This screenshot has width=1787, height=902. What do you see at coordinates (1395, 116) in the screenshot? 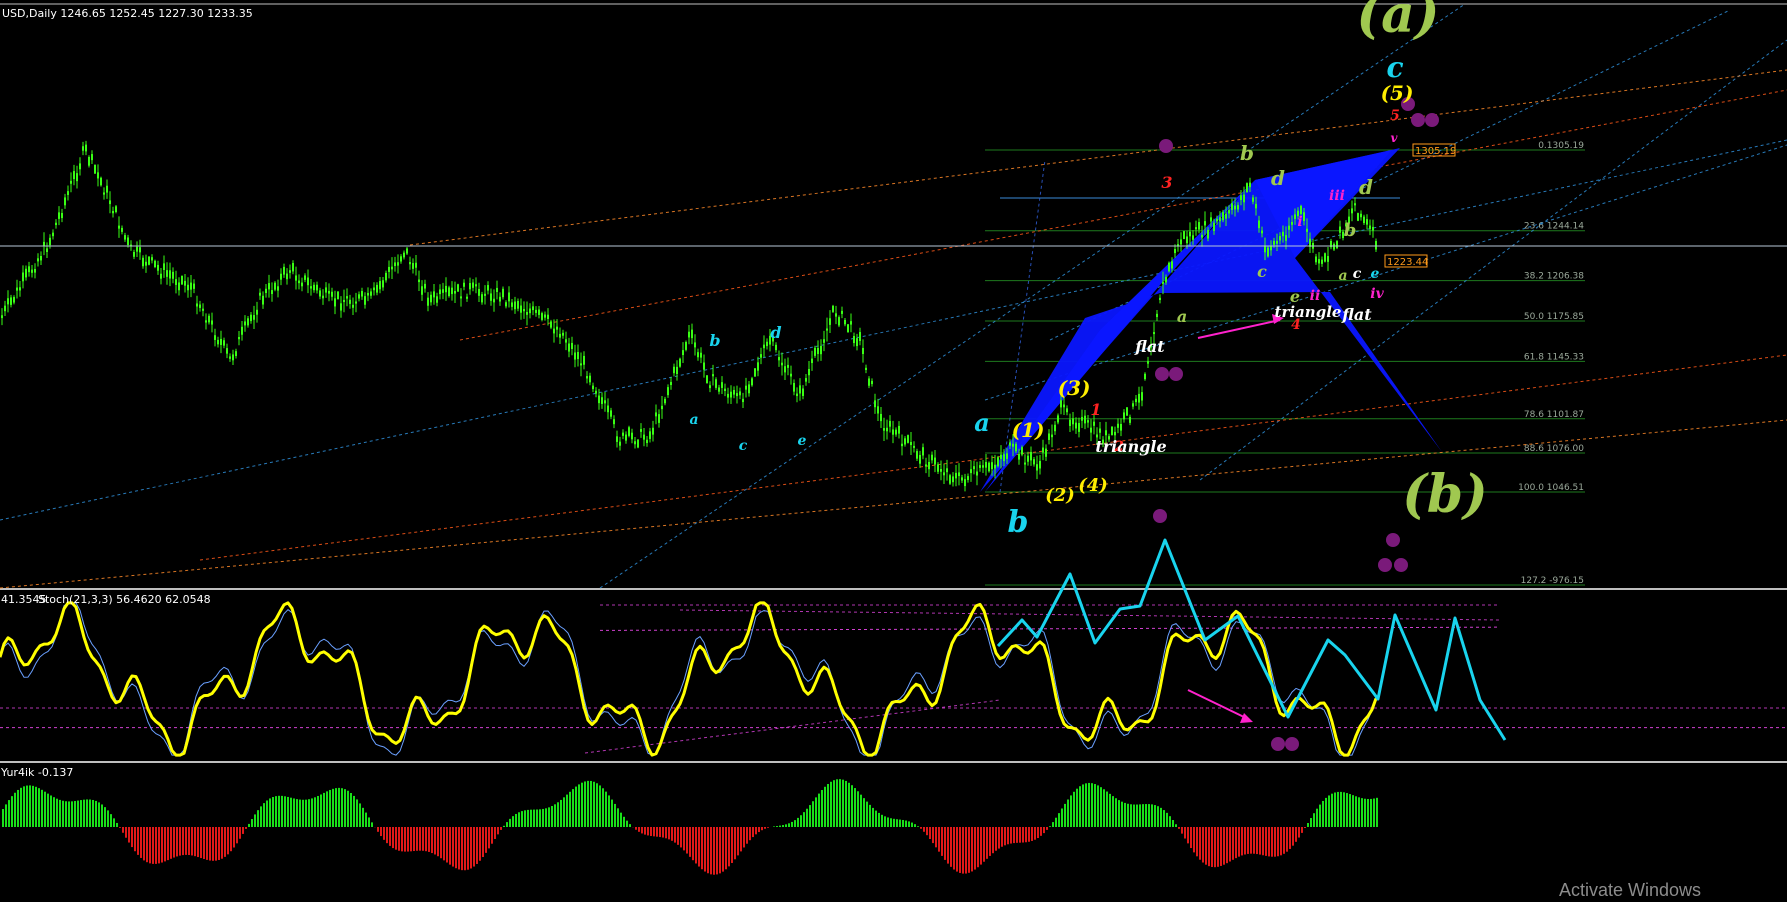
I see `wave-label: 5` at bounding box center [1395, 116].